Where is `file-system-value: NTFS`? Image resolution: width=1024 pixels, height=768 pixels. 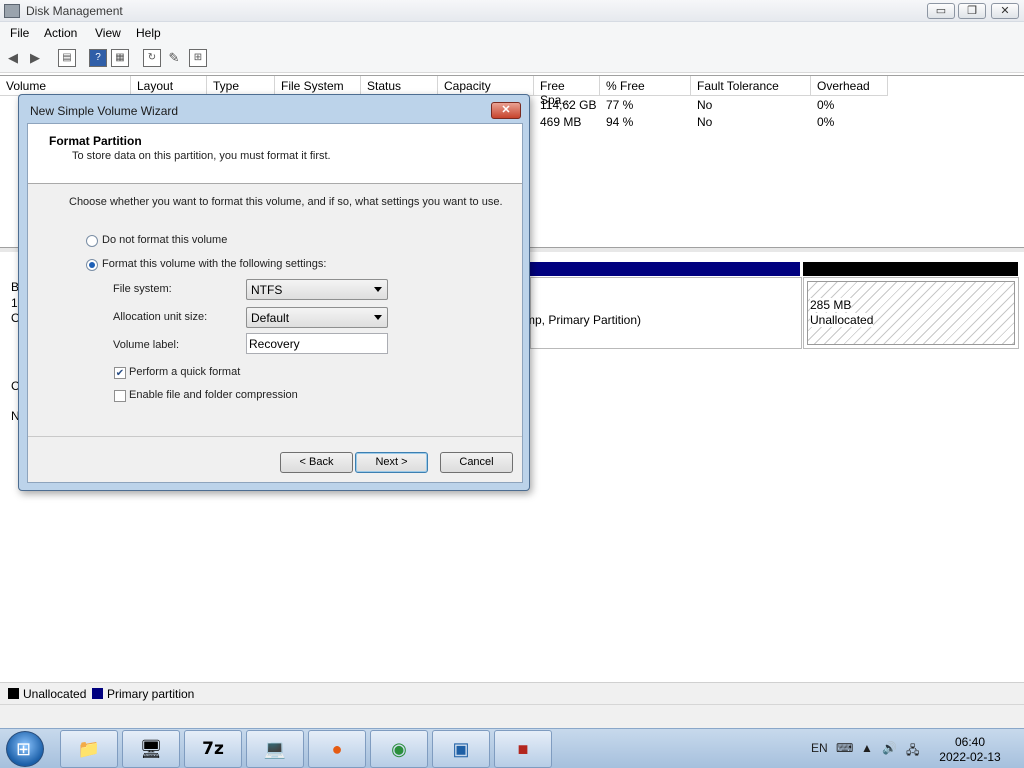 file-system-value: NTFS is located at coordinates (267, 290).